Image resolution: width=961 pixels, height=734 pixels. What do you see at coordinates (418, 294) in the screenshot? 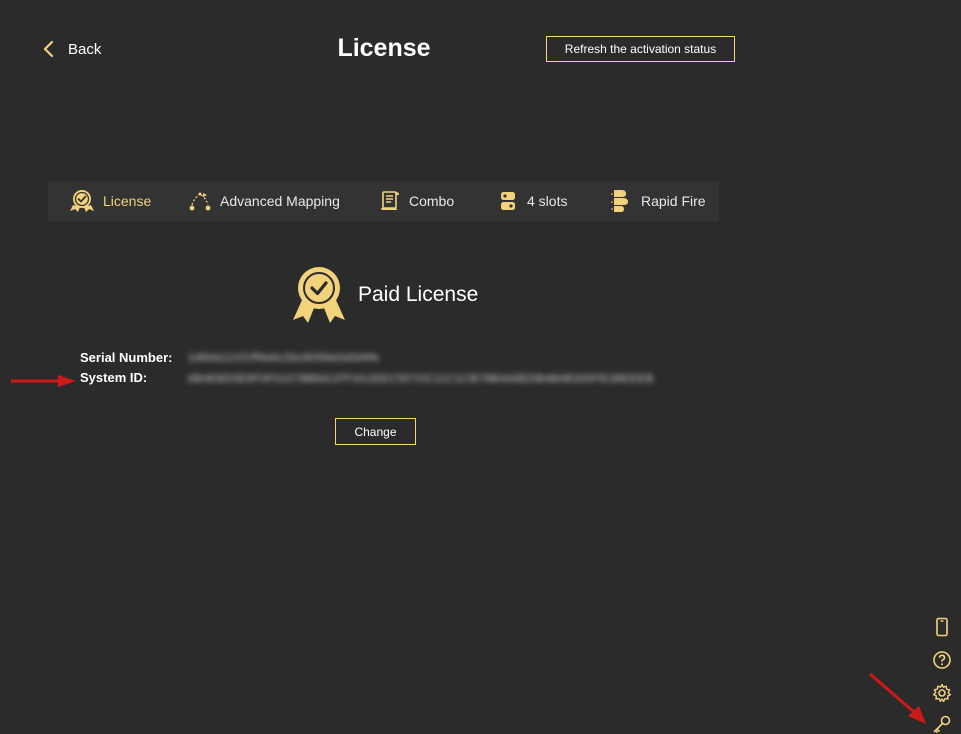
I see `license-type: Paid License` at bounding box center [418, 294].